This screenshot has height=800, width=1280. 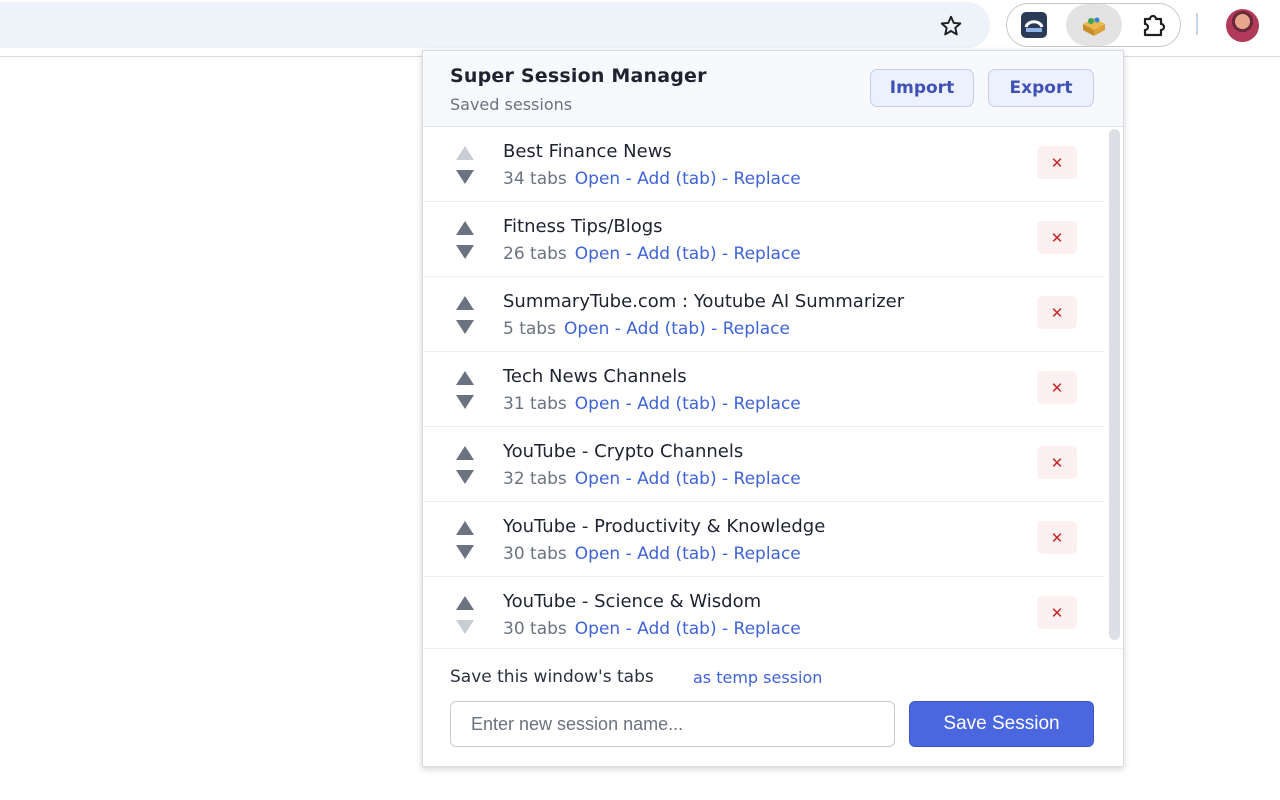 What do you see at coordinates (672, 724) in the screenshot?
I see `session-name-input` at bounding box center [672, 724].